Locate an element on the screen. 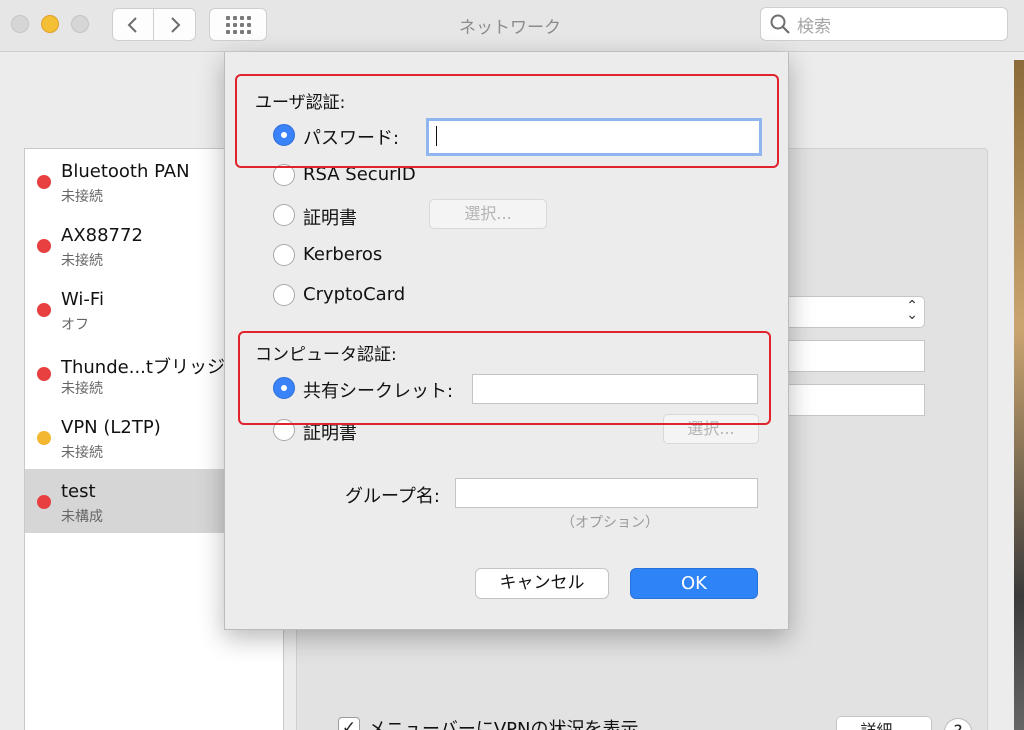 This screenshot has width=1024, height=730. forward-button is located at coordinates (174, 24).